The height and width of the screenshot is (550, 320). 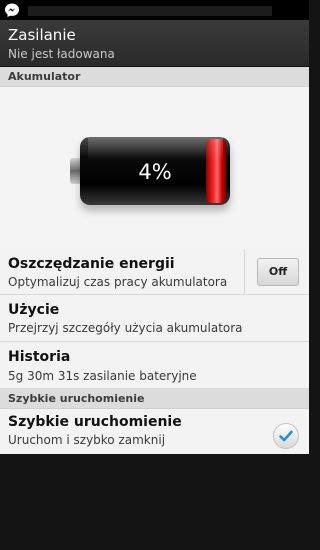 I want to click on status-bar-track, so click(x=150, y=11).